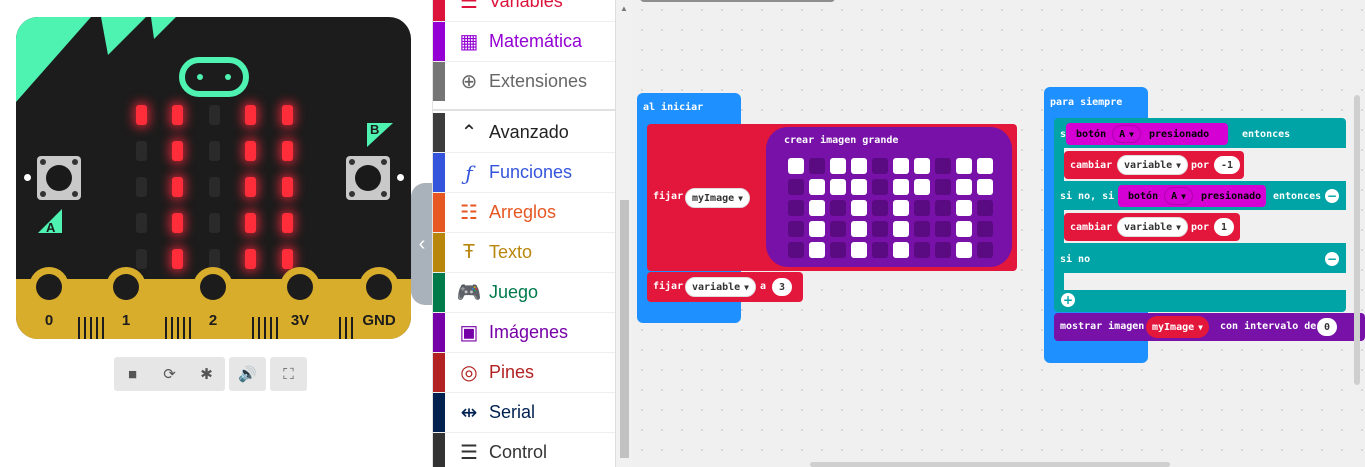 This screenshot has width=1365, height=467. Describe the element at coordinates (524, 213) in the screenshot. I see `category-arrays: ☷ Arreglos` at that location.